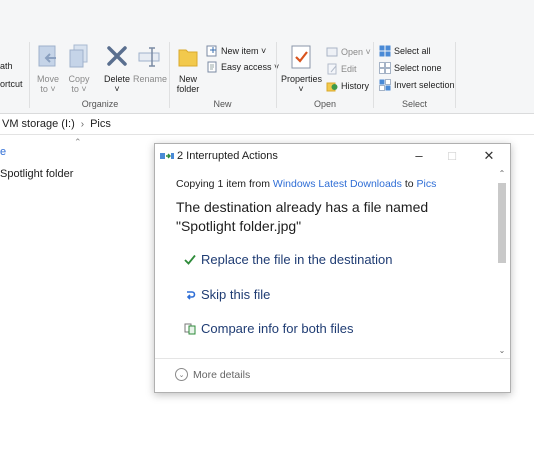  Describe the element at coordinates (348, 52) in the screenshot. I see `open-button: Open ˅` at that location.